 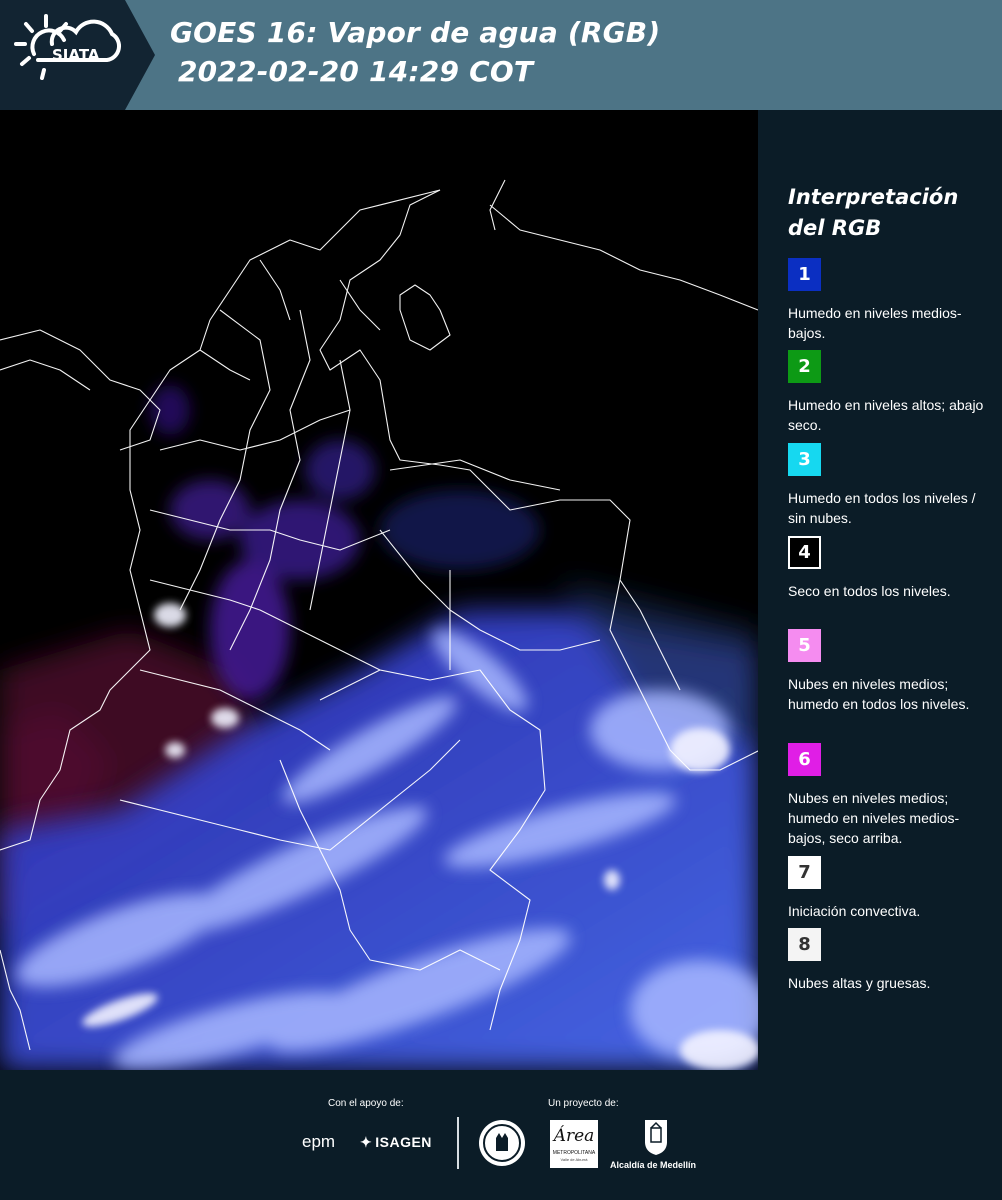 I want to click on legend-swatch-3: 3, so click(x=804, y=459).